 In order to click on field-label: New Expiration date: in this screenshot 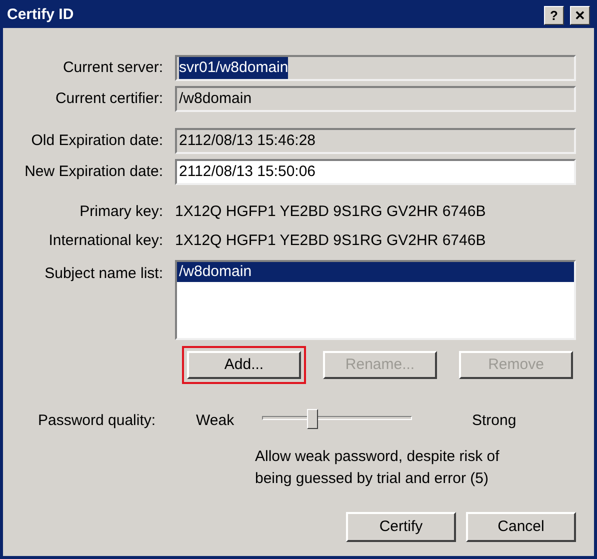, I will do `click(93, 172)`.